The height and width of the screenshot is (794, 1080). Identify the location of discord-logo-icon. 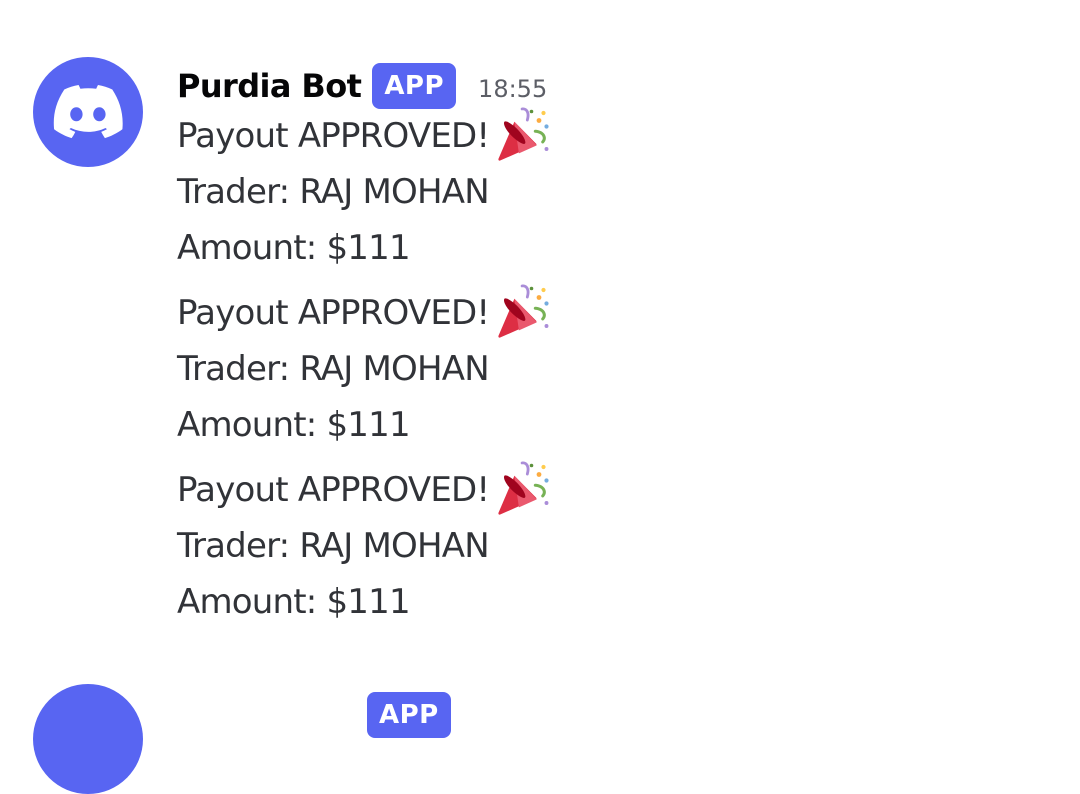
(88, 112).